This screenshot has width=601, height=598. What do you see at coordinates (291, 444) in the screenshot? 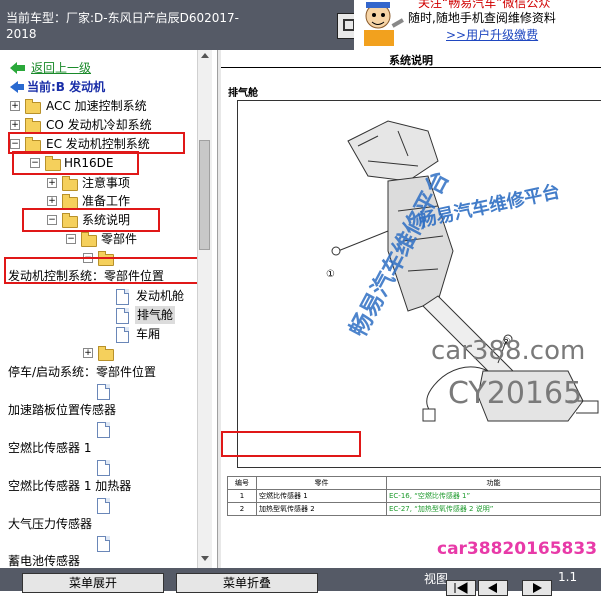
I see `highlight-table-box` at bounding box center [291, 444].